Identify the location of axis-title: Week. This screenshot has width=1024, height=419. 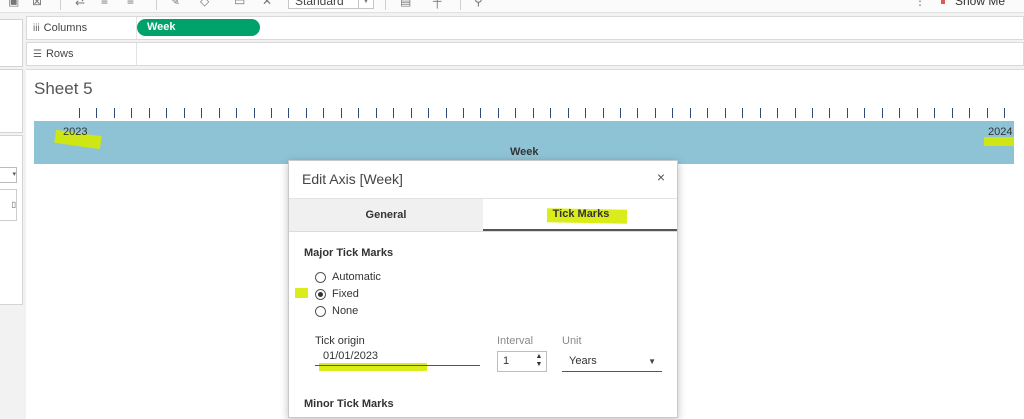
(524, 152).